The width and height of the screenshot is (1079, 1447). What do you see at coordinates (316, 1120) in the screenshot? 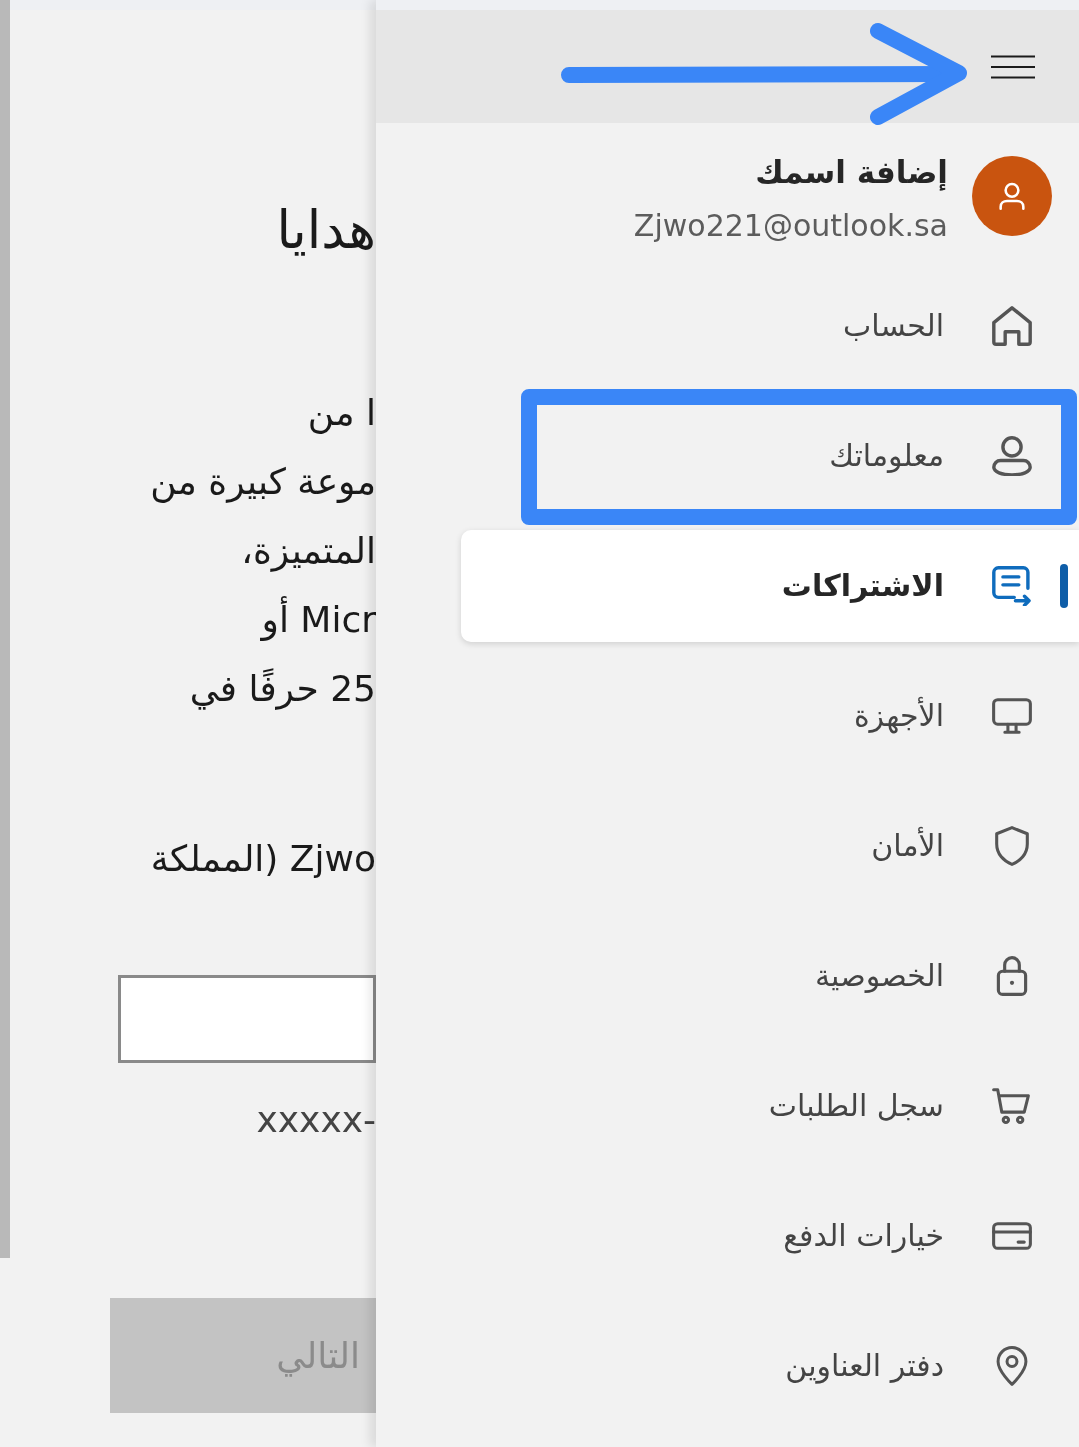
I see `format-hint: xxxxx-` at bounding box center [316, 1120].